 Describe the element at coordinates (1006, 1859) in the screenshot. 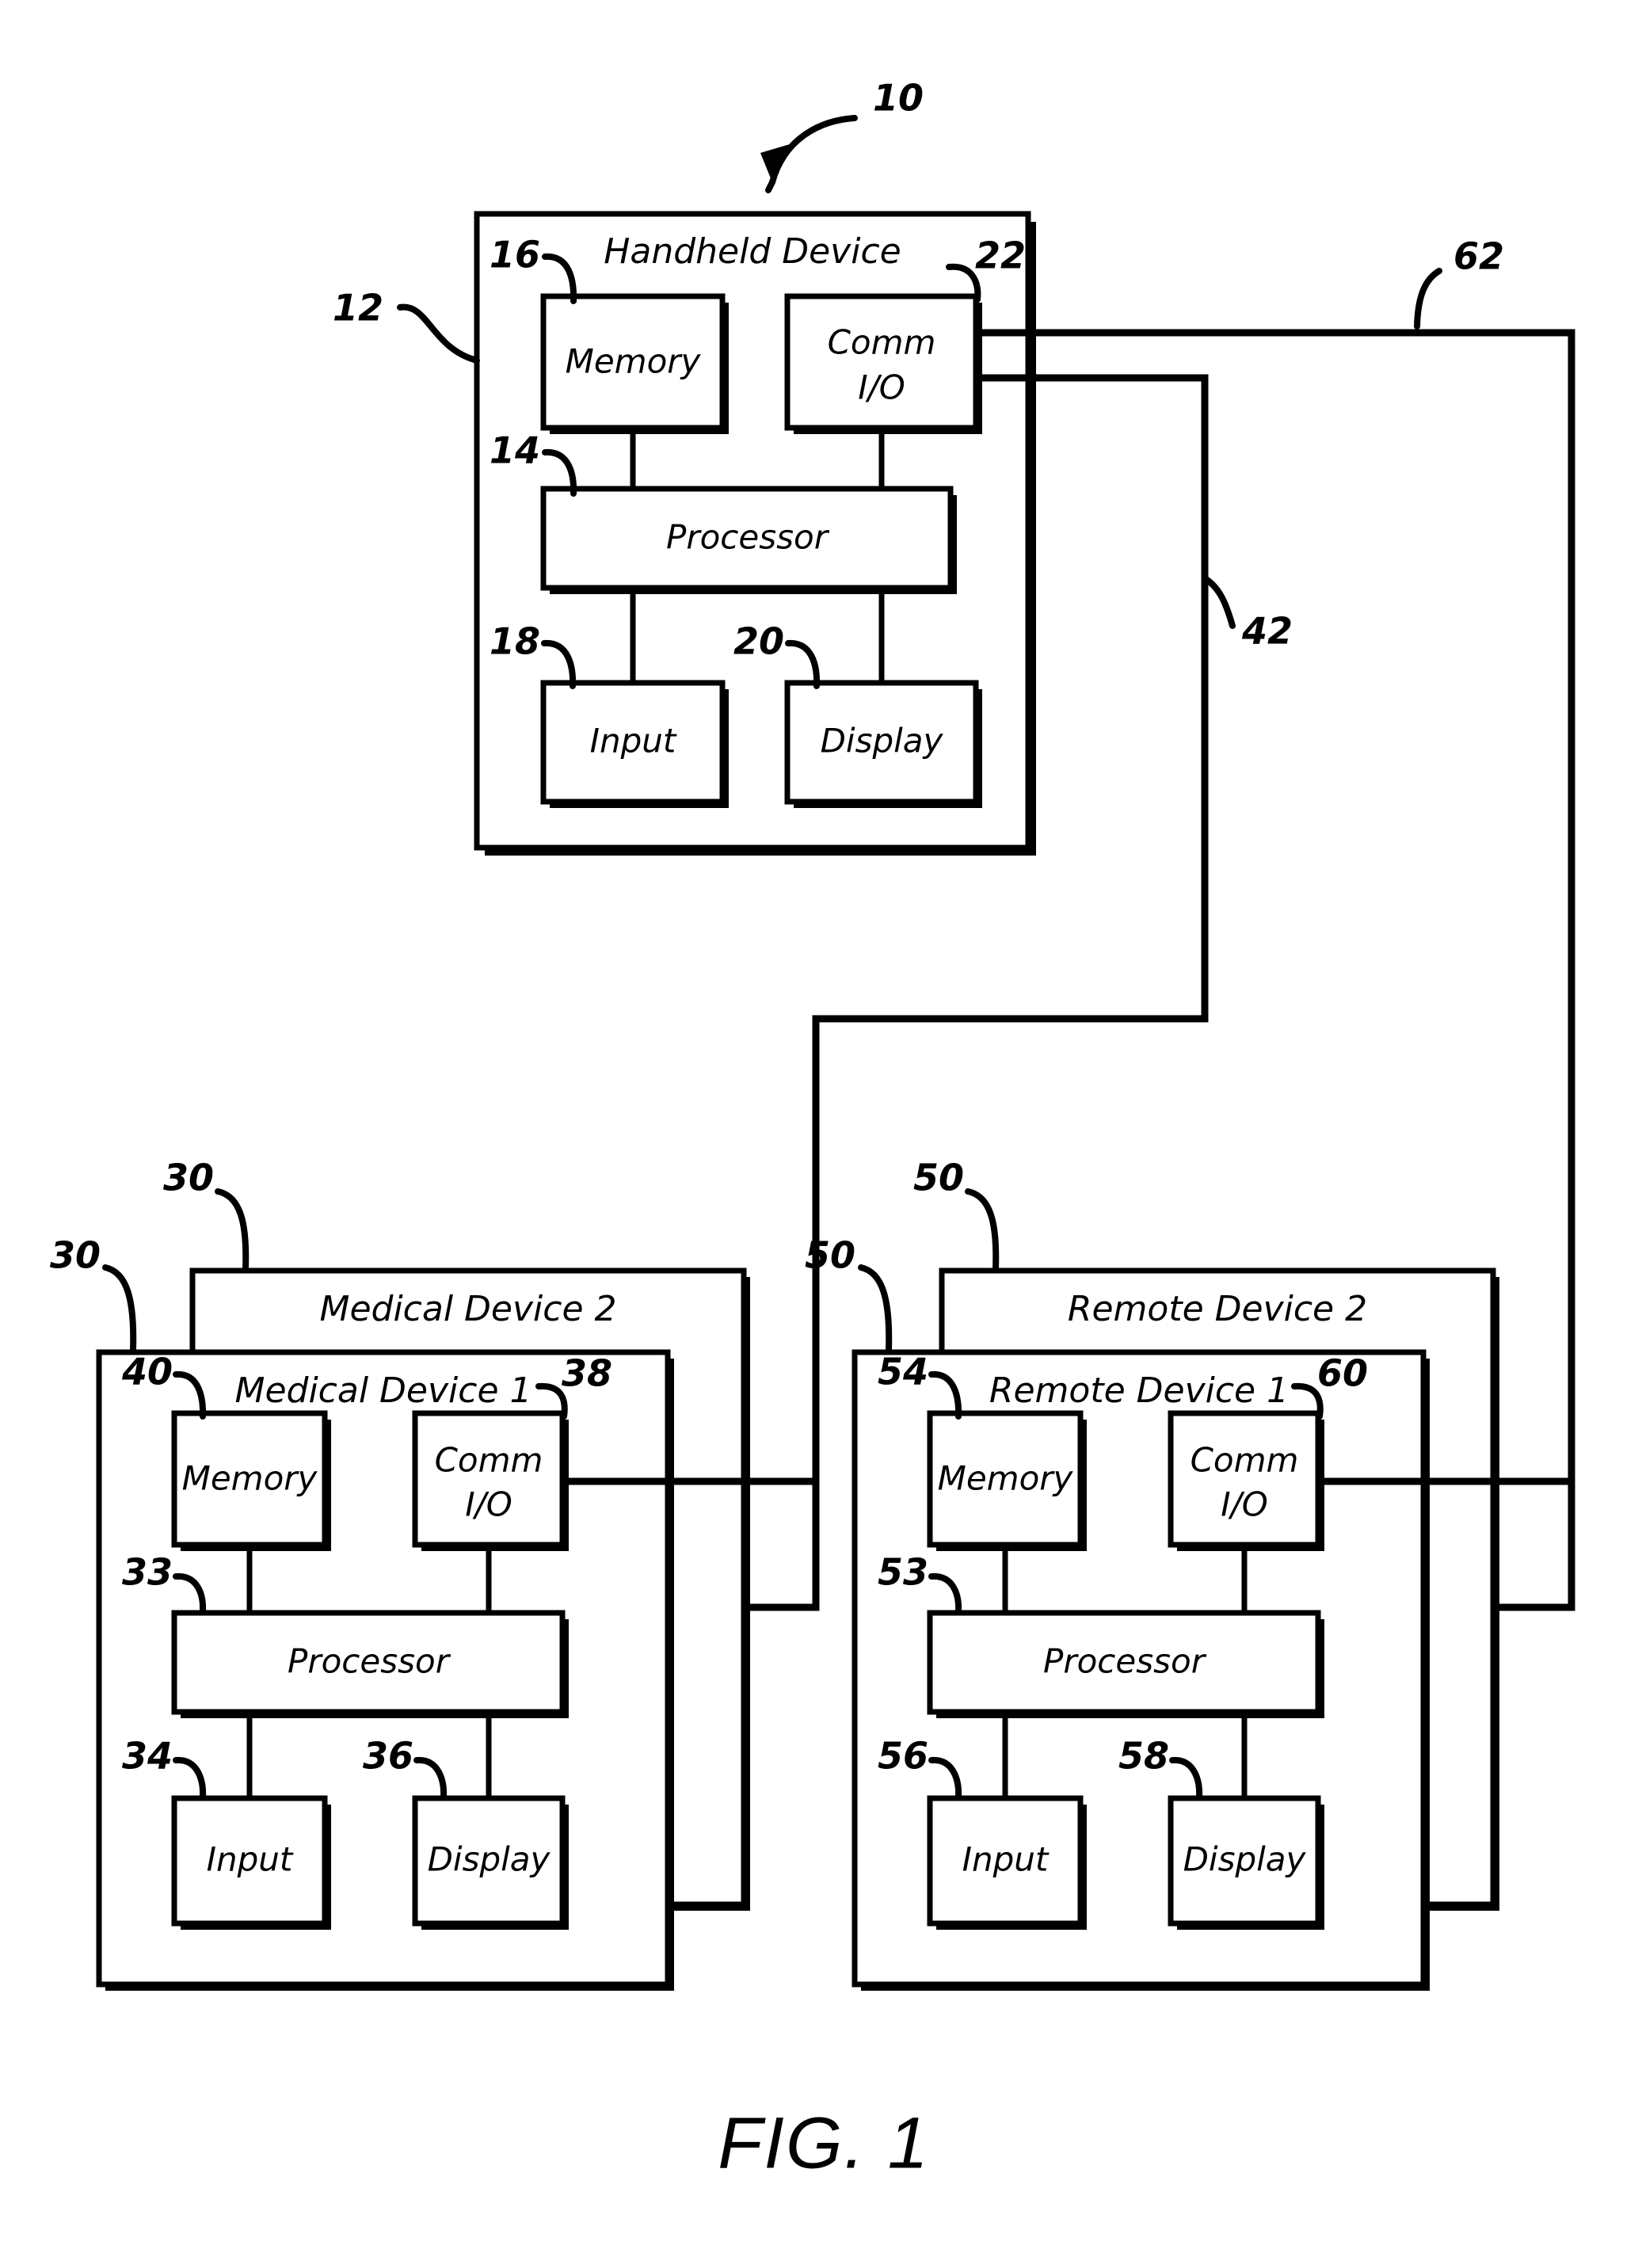

I see `remote1-input-label: Input` at that location.